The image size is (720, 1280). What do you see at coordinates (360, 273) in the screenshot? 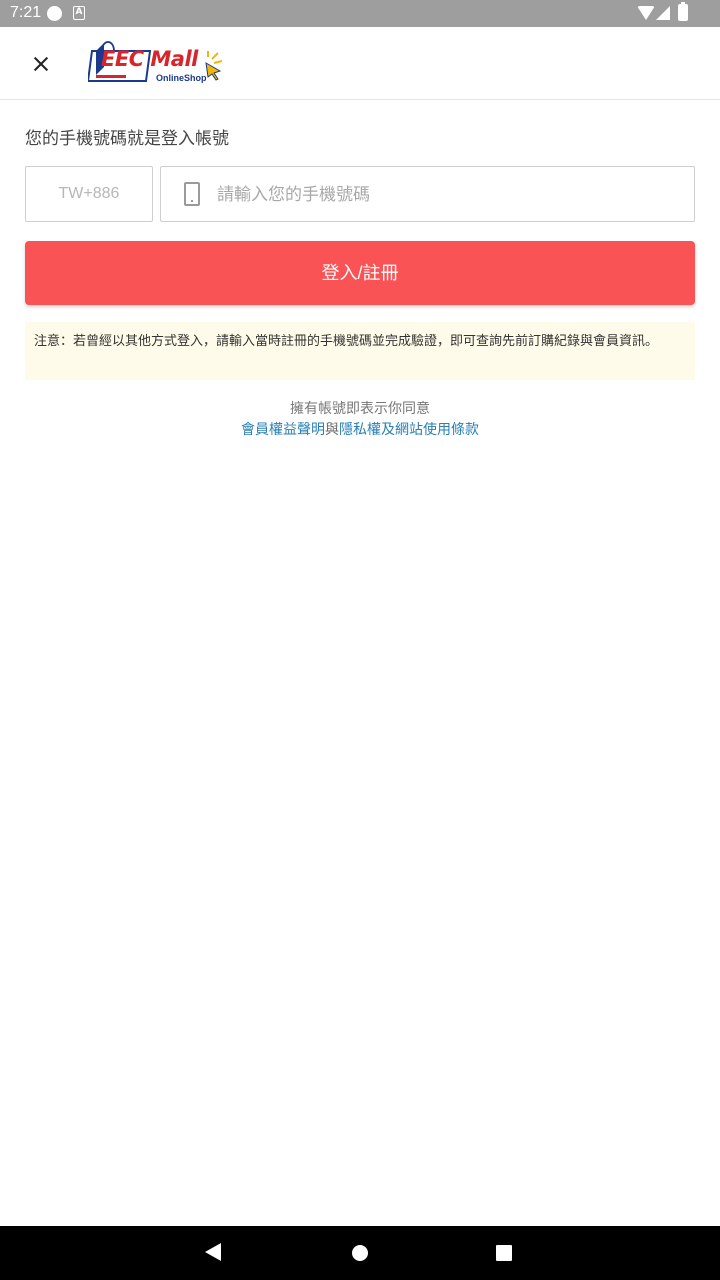
I see `login-register-button: 登入/註冊` at bounding box center [360, 273].